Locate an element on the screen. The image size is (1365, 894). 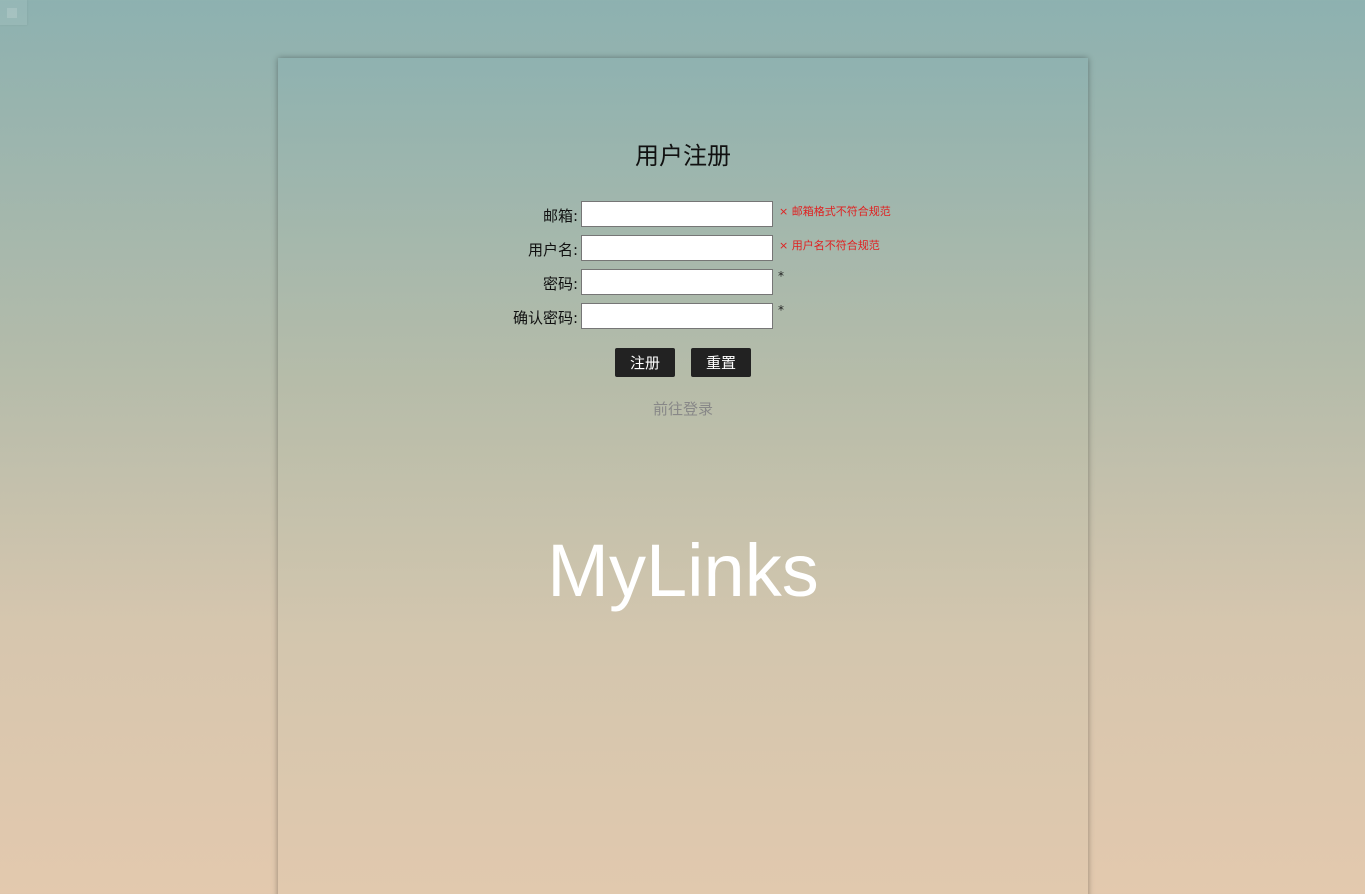
confirm-password-required-mark: * is located at coordinates (781, 310).